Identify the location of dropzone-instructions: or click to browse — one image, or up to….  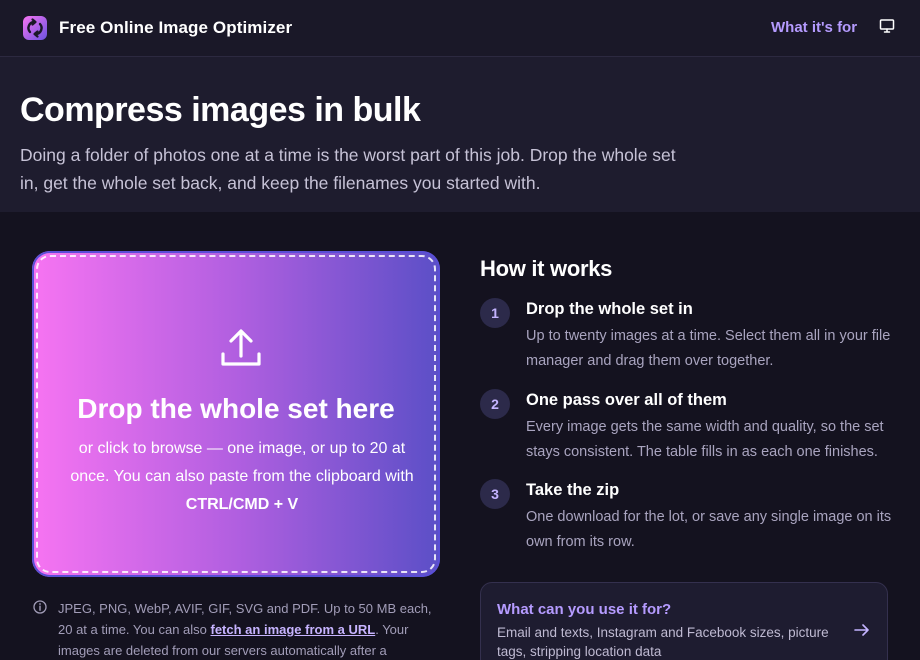
(242, 477).